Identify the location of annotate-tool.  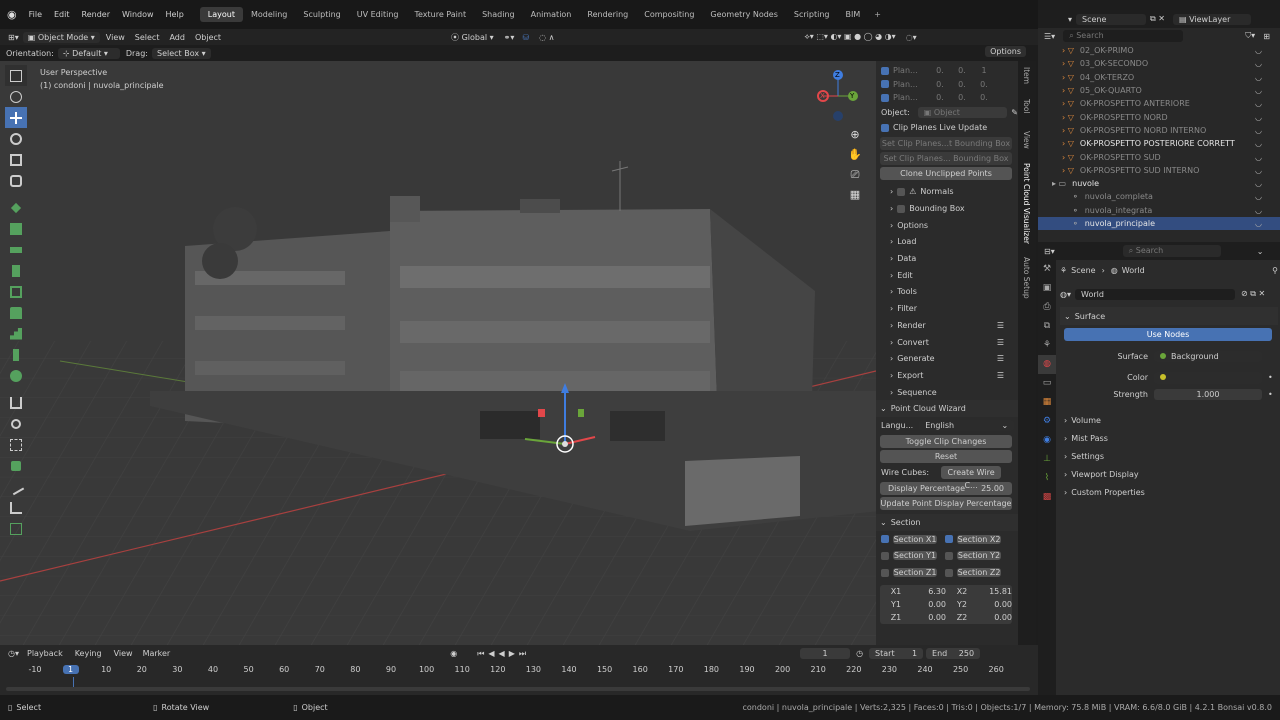
(16, 207).